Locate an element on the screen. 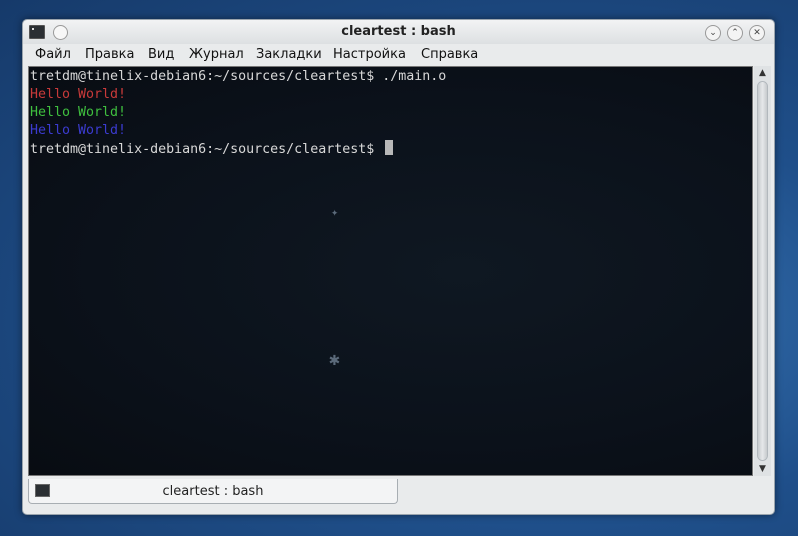 Image resolution: width=798 pixels, height=536 pixels. menu-settings: Настройка is located at coordinates (369, 54).